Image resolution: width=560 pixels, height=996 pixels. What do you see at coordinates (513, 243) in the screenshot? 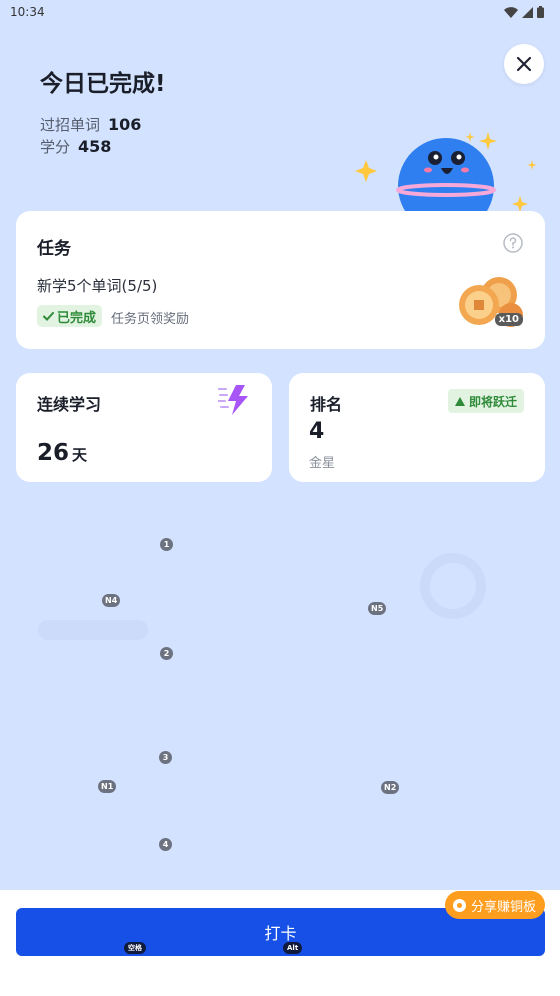
I see `help-icon` at bounding box center [513, 243].